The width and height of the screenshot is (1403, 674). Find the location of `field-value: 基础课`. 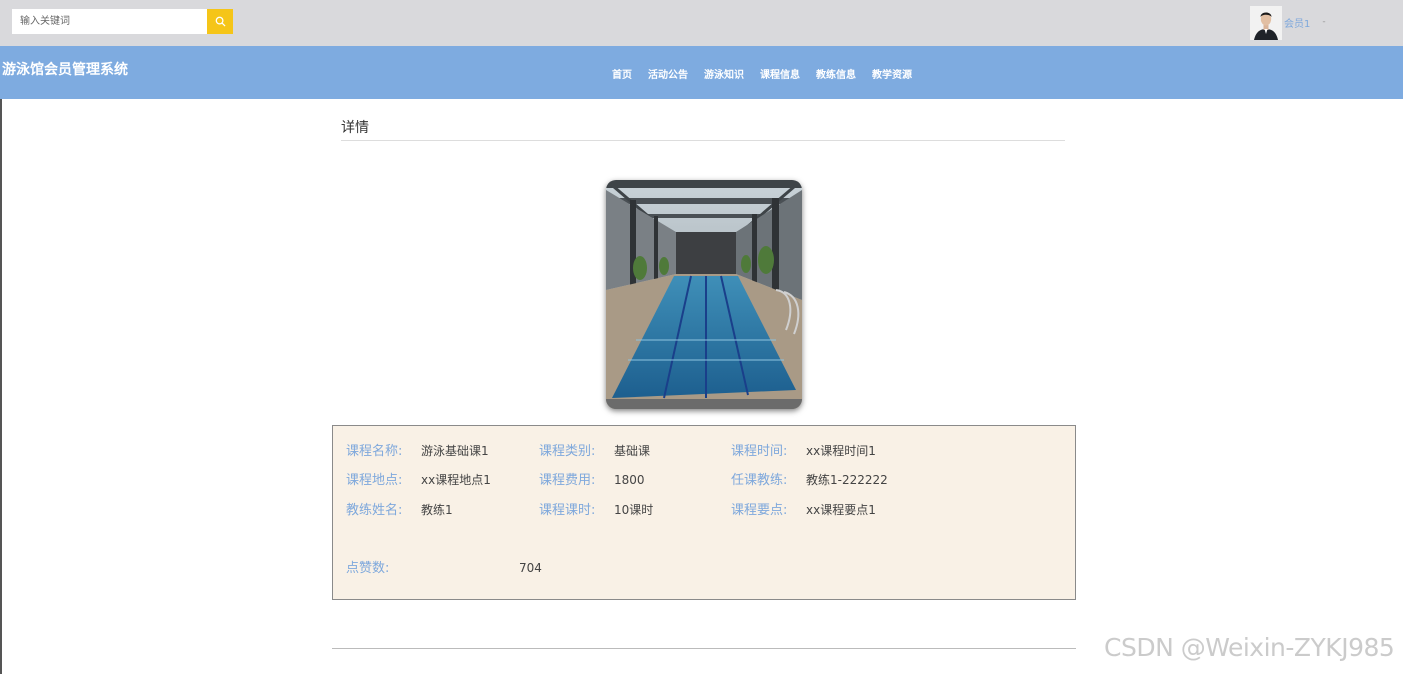

field-value: 基础课 is located at coordinates (632, 451).